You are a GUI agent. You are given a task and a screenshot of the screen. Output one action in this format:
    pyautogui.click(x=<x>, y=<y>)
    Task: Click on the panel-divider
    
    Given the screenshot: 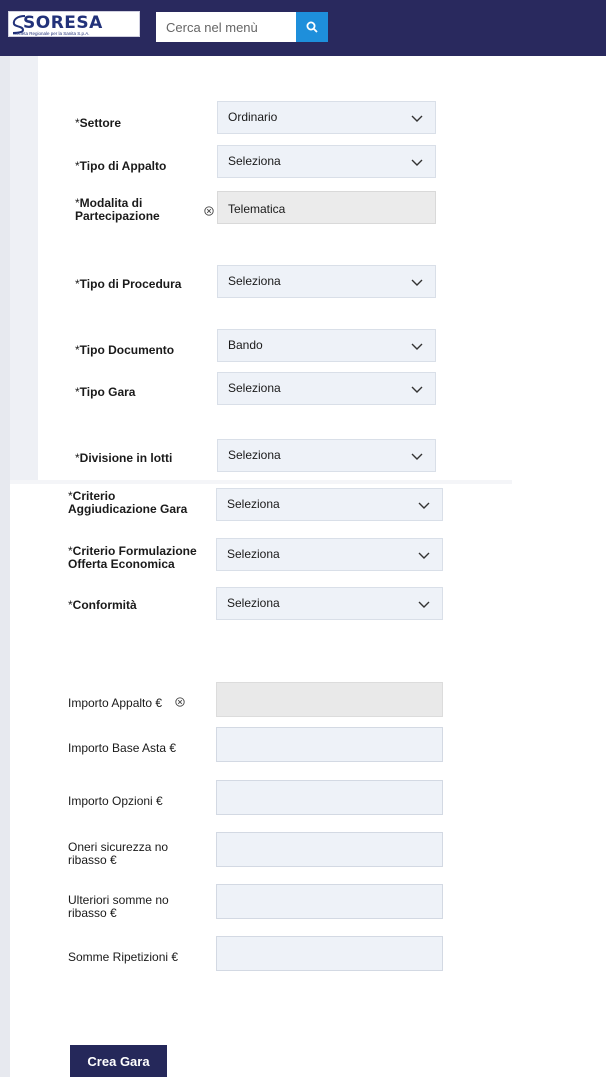 What is the action you would take?
    pyautogui.click(x=261, y=482)
    